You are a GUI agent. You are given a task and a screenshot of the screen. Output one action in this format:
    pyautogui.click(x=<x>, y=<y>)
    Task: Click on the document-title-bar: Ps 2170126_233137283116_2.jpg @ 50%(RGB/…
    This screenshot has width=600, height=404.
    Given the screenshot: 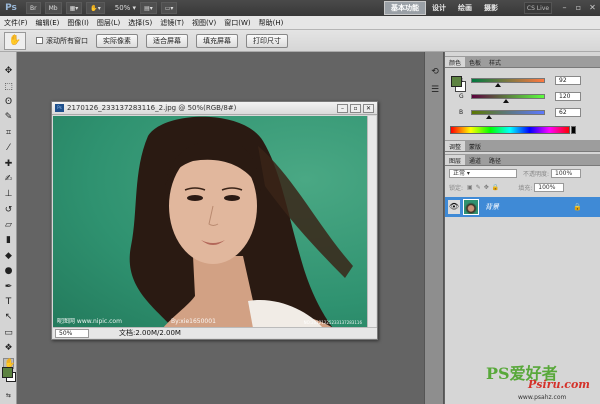 What is the action you would take?
    pyautogui.click(x=214, y=108)
    